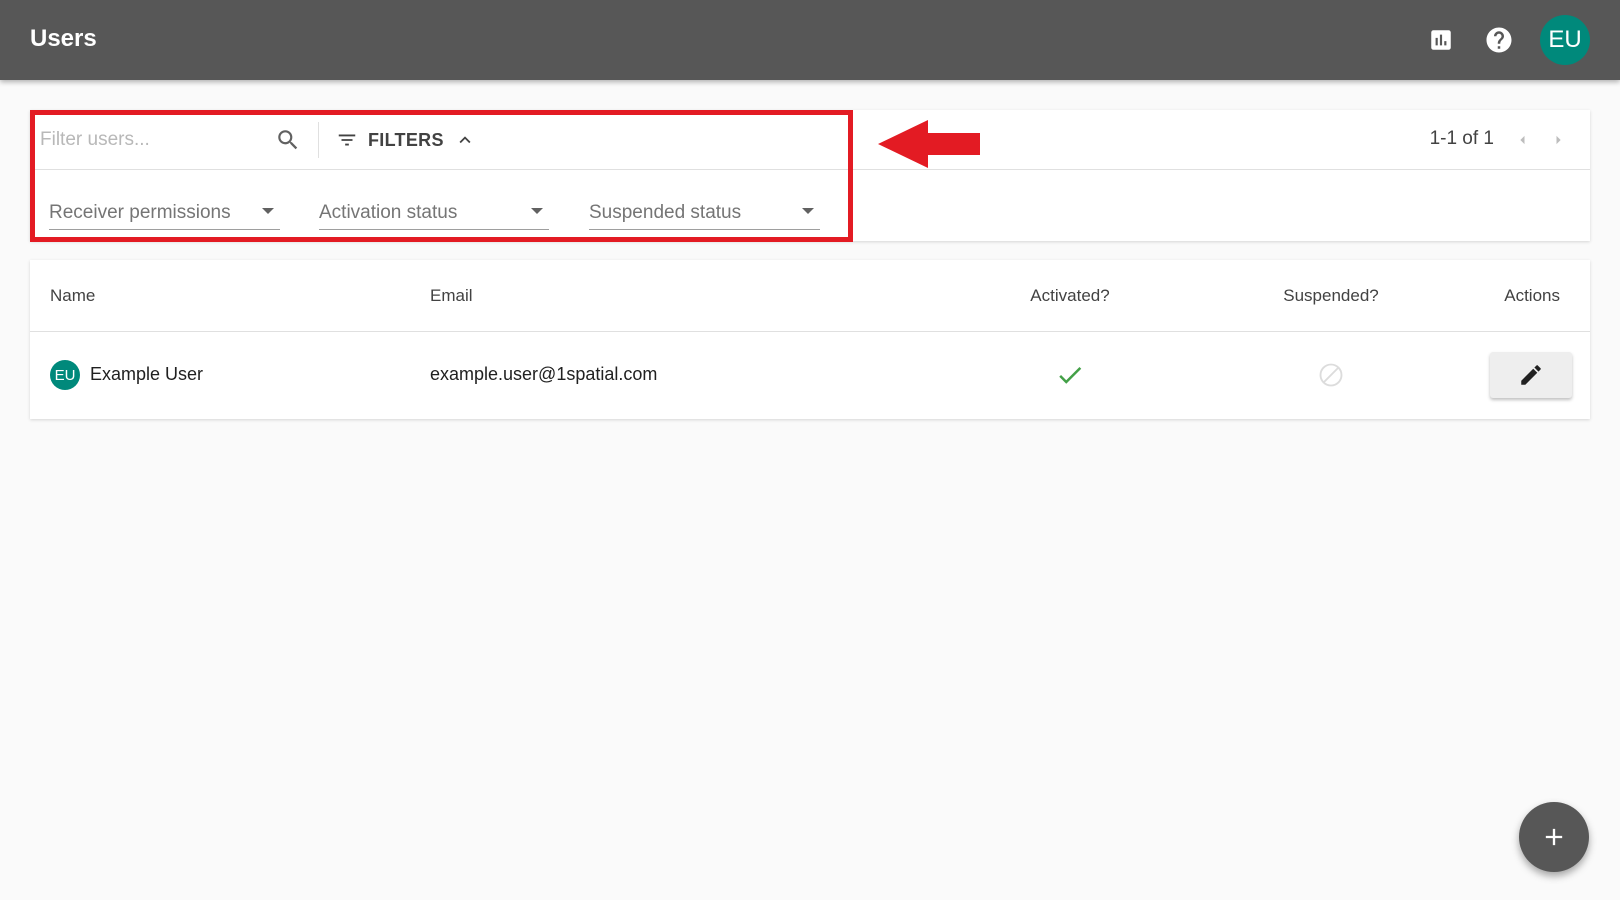 Image resolution: width=1620 pixels, height=900 pixels. I want to click on chevron-left-icon, so click(1522, 140).